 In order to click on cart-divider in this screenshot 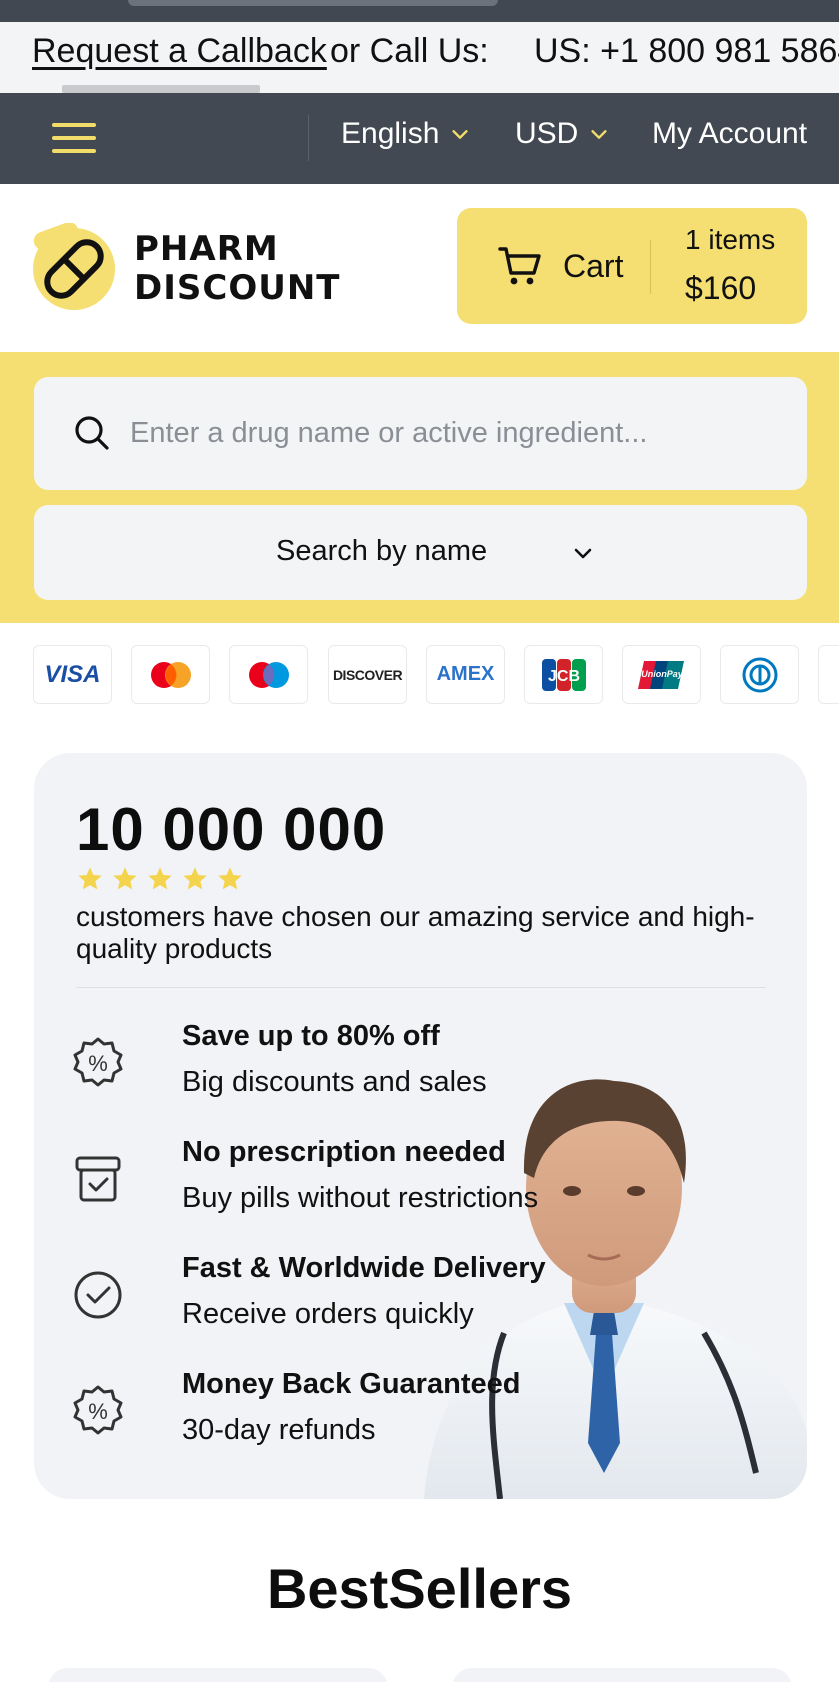, I will do `click(650, 267)`.